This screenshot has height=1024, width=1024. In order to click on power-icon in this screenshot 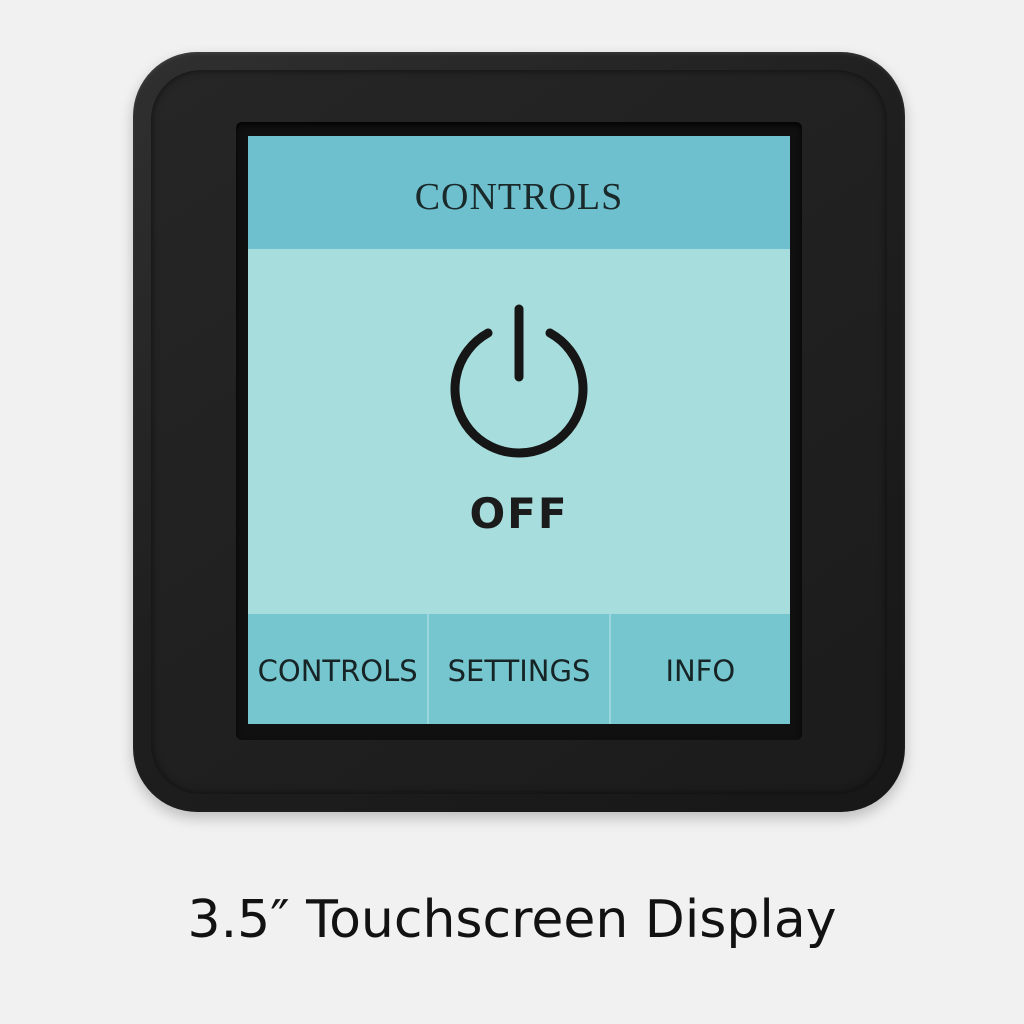, I will do `click(519, 381)`.